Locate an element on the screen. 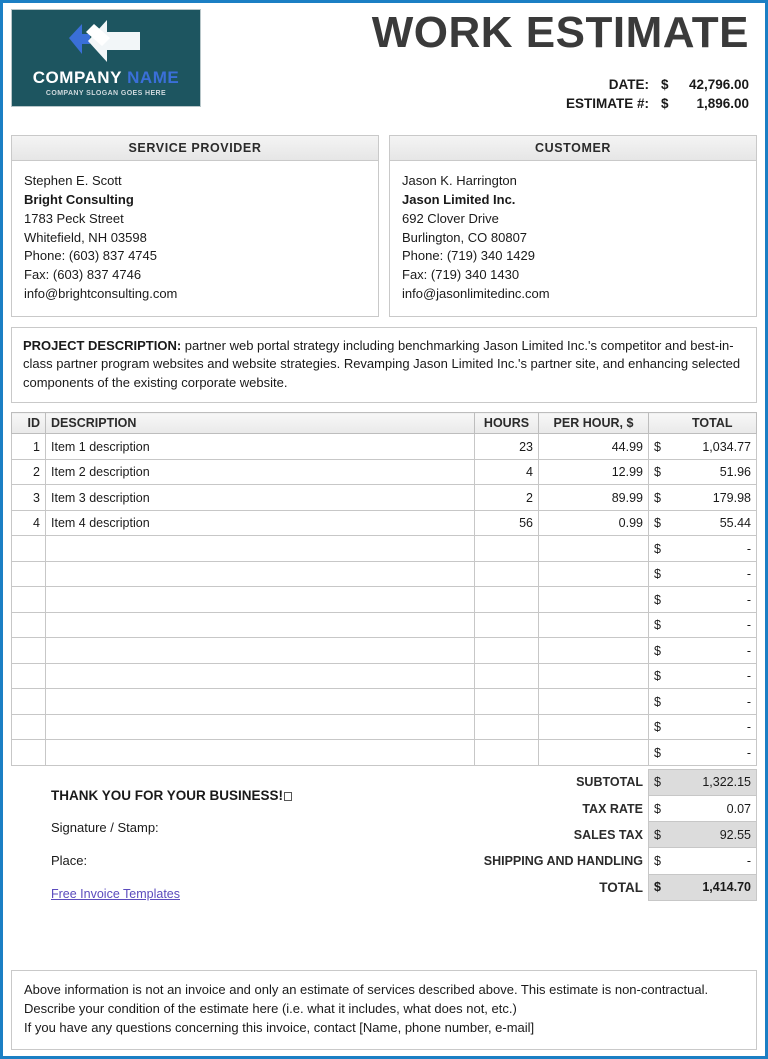  customer-street: 692 Clover Drive is located at coordinates (450, 218).